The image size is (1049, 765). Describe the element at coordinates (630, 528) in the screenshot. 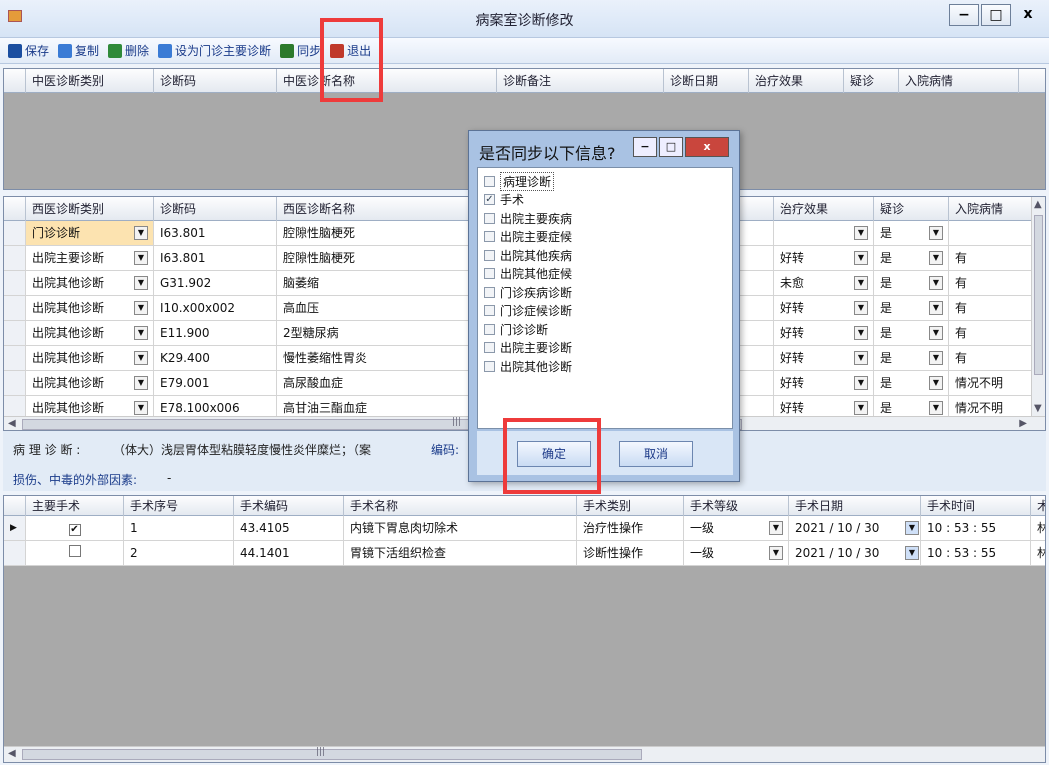

I see `cell-category: 治疗性操作` at that location.